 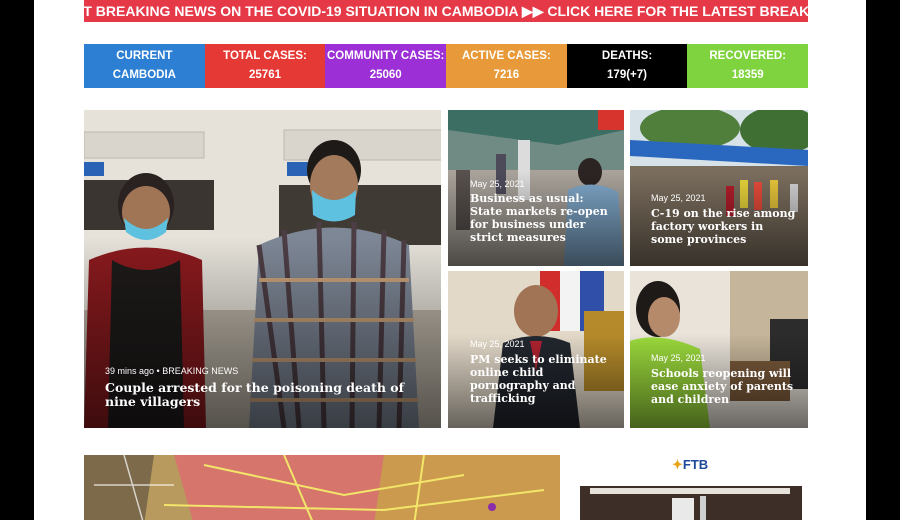 I want to click on stat-label: DEATHS:, so click(x=627, y=56).